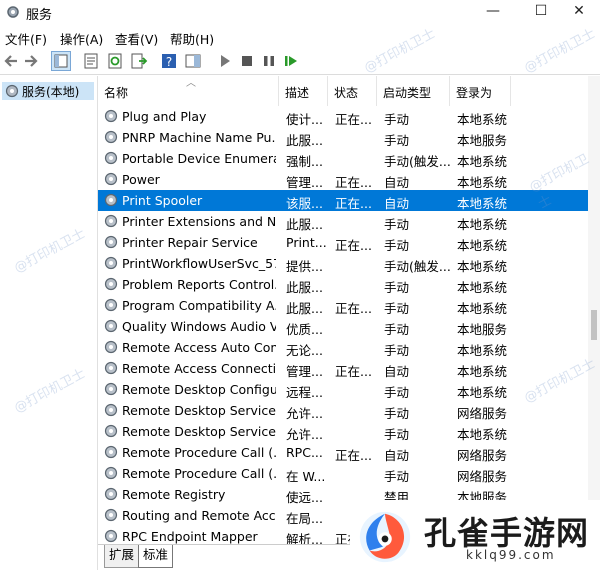 The image size is (600, 571). Describe the element at coordinates (291, 61) in the screenshot. I see `restart-service-icon` at that location.